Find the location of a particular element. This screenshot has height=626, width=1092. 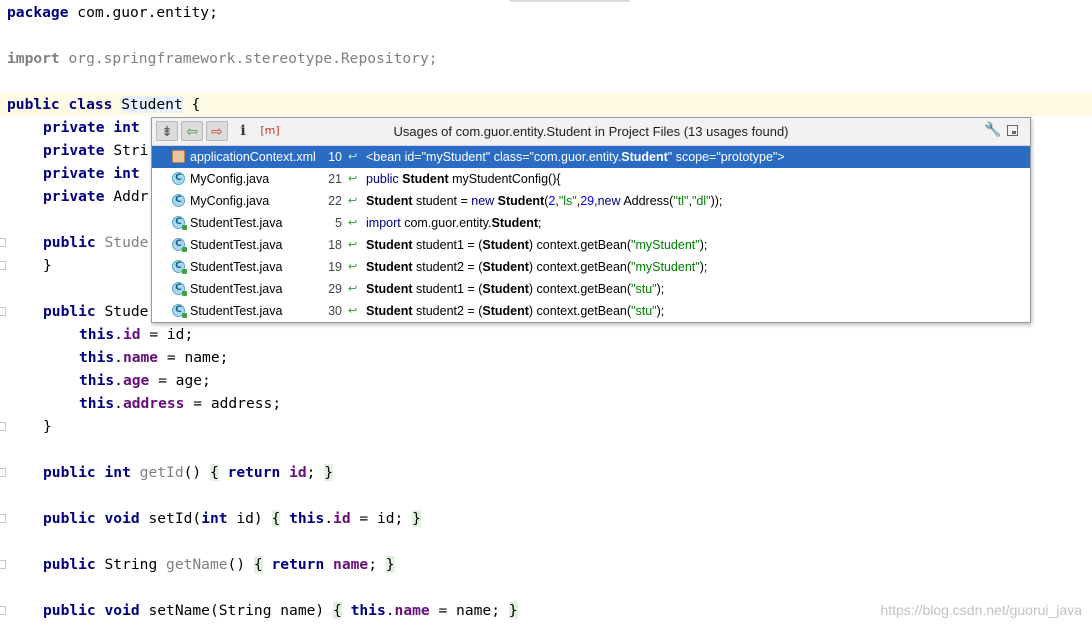

usage-code: public Student myStudentConfig(){ is located at coordinates (463, 179).